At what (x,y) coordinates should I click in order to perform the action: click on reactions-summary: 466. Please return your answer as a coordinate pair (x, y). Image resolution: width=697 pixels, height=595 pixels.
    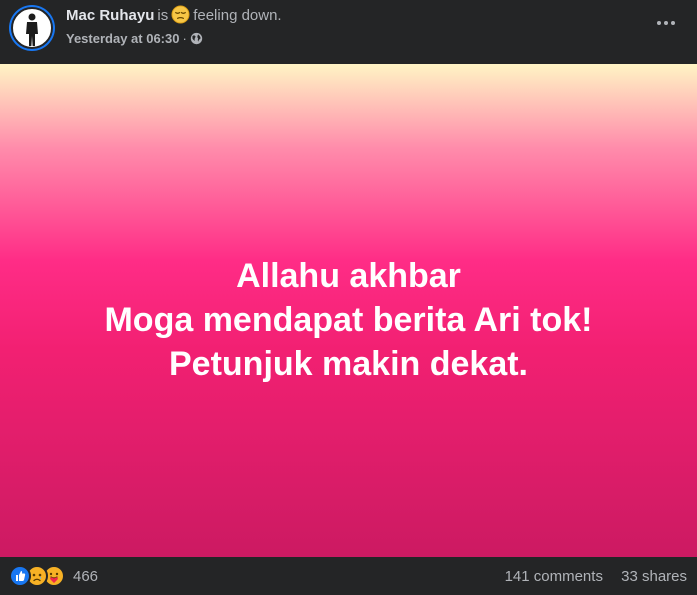
    Looking at the image, I should click on (53, 576).